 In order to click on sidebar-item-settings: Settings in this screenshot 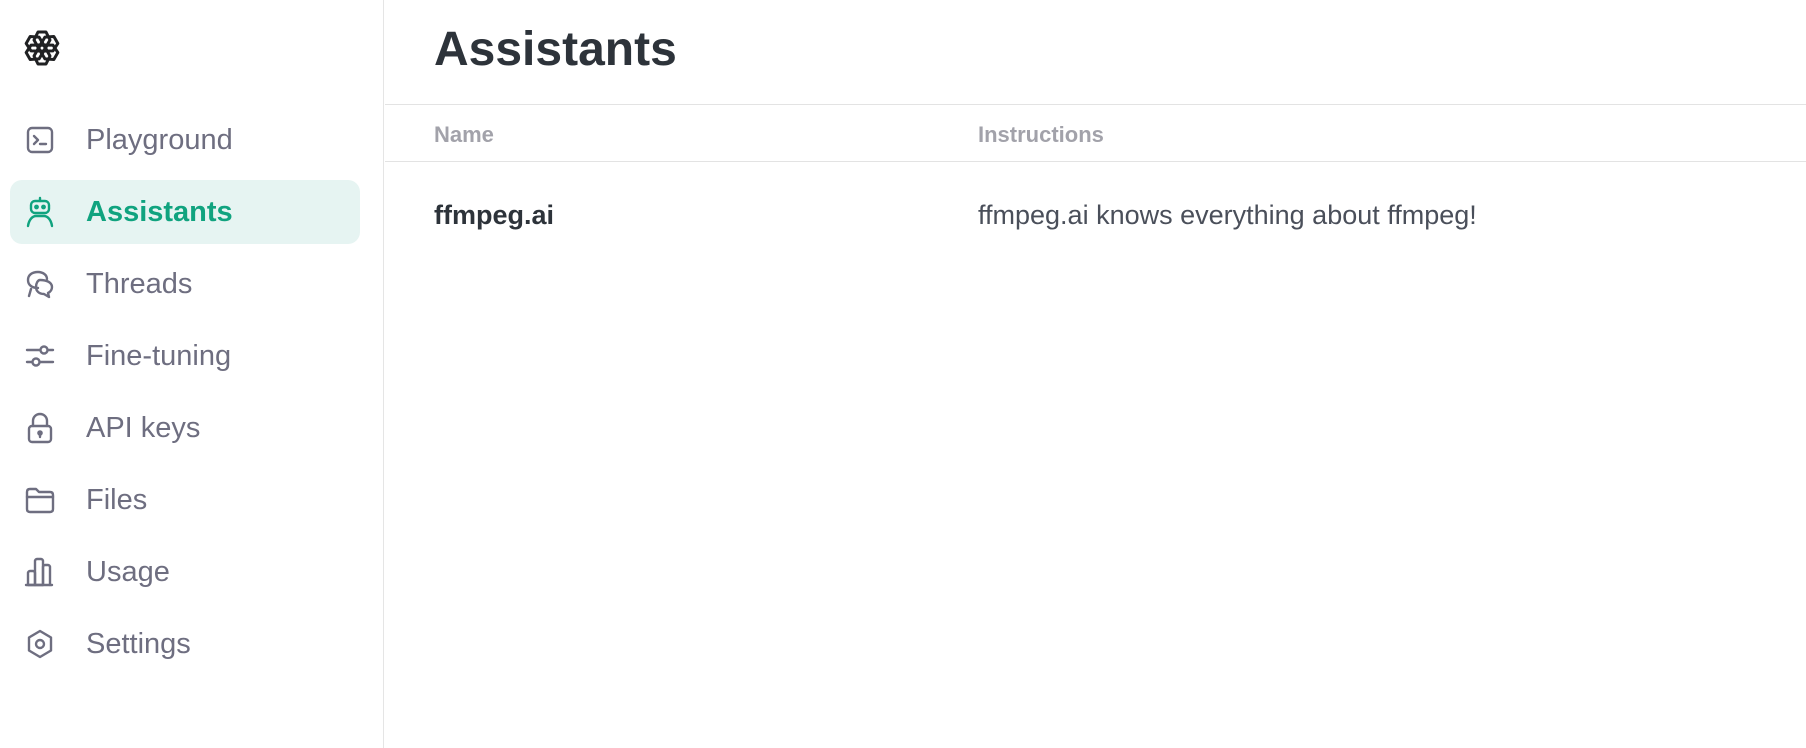, I will do `click(185, 644)`.